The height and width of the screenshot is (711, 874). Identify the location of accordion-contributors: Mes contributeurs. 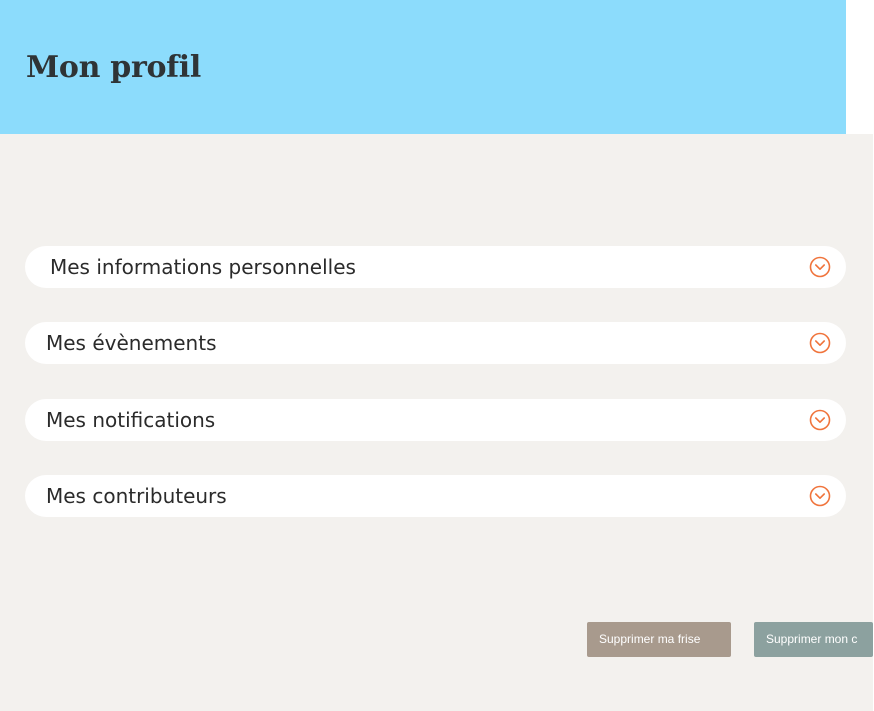
(435, 496).